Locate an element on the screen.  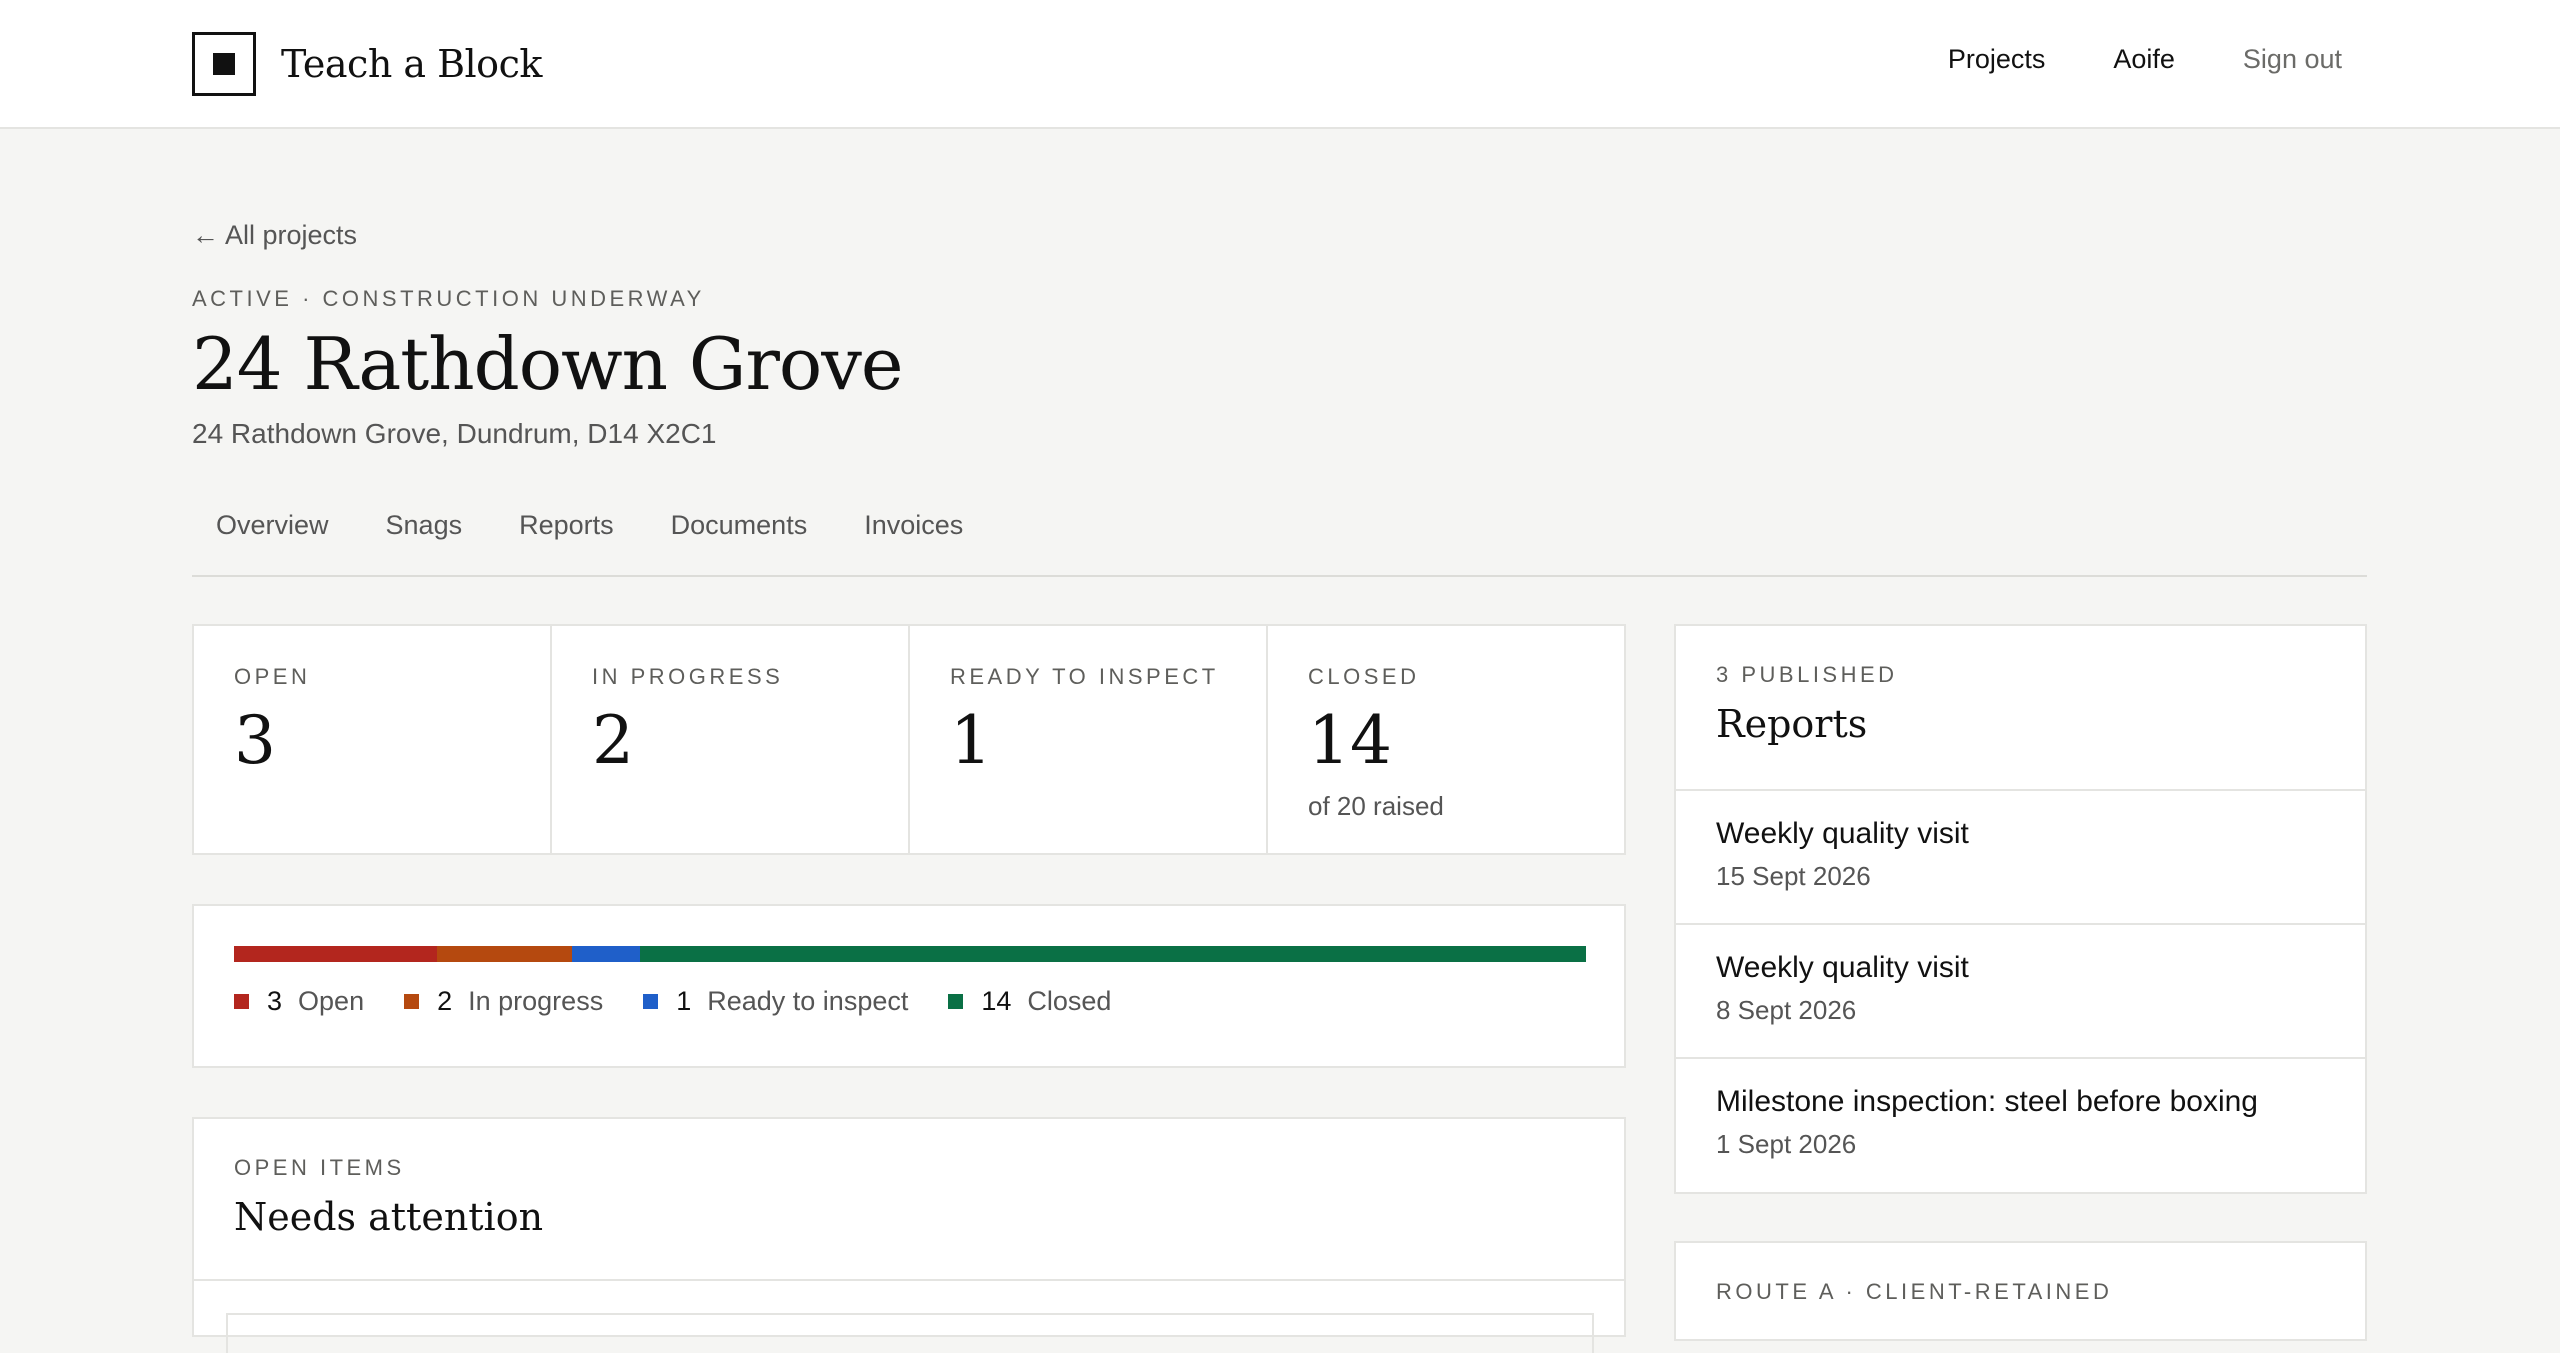
legend-item: 2 In progress is located at coordinates (503, 1001).